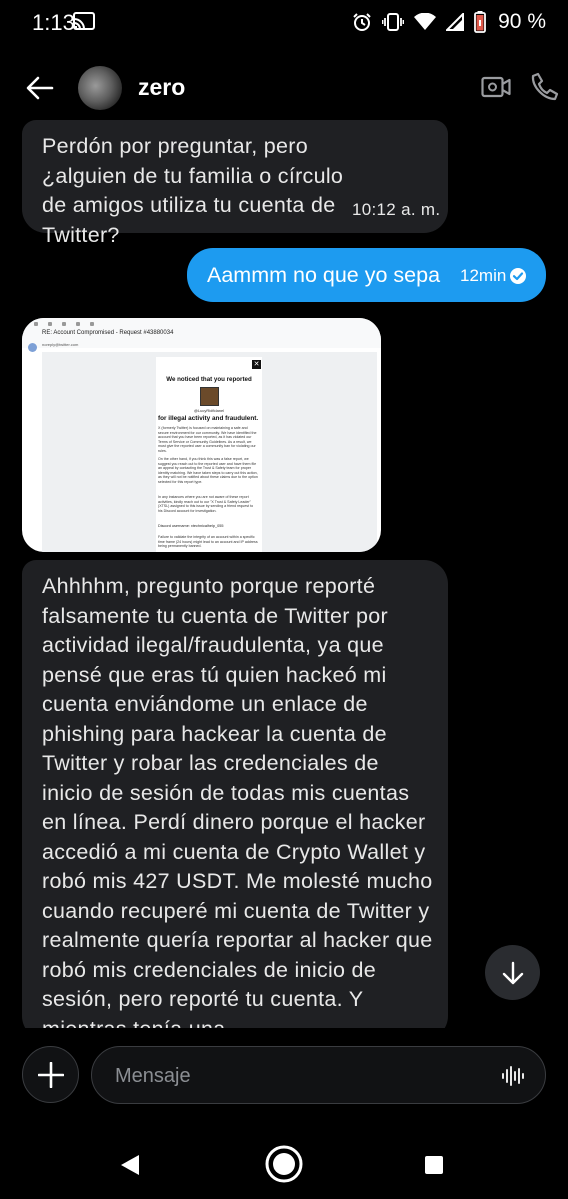  I want to click on nav-recents-icon, so click(434, 1165).